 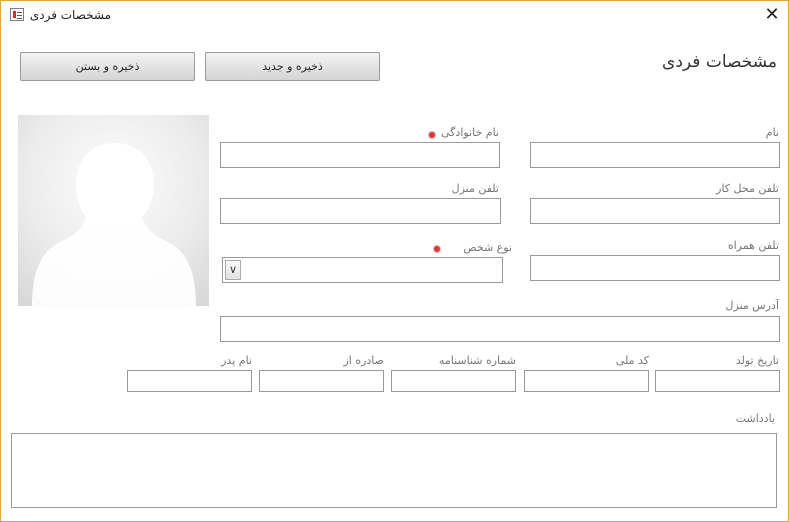 What do you see at coordinates (70, 15) in the screenshot?
I see `window-title: مشخصات فردی` at bounding box center [70, 15].